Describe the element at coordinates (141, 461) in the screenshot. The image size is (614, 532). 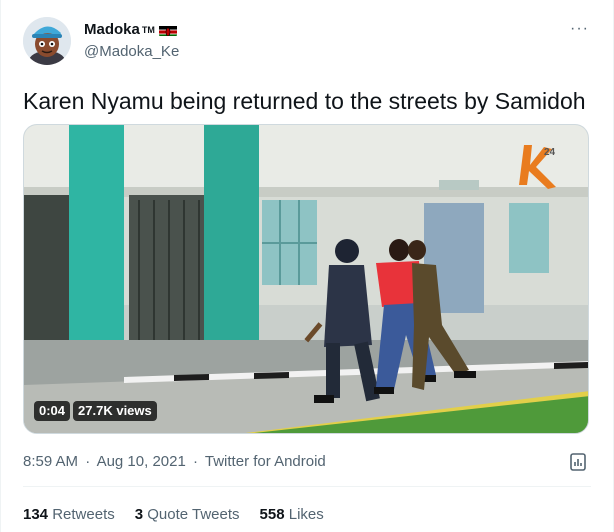
I see `tweet-date: Aug 10, 2021` at that location.